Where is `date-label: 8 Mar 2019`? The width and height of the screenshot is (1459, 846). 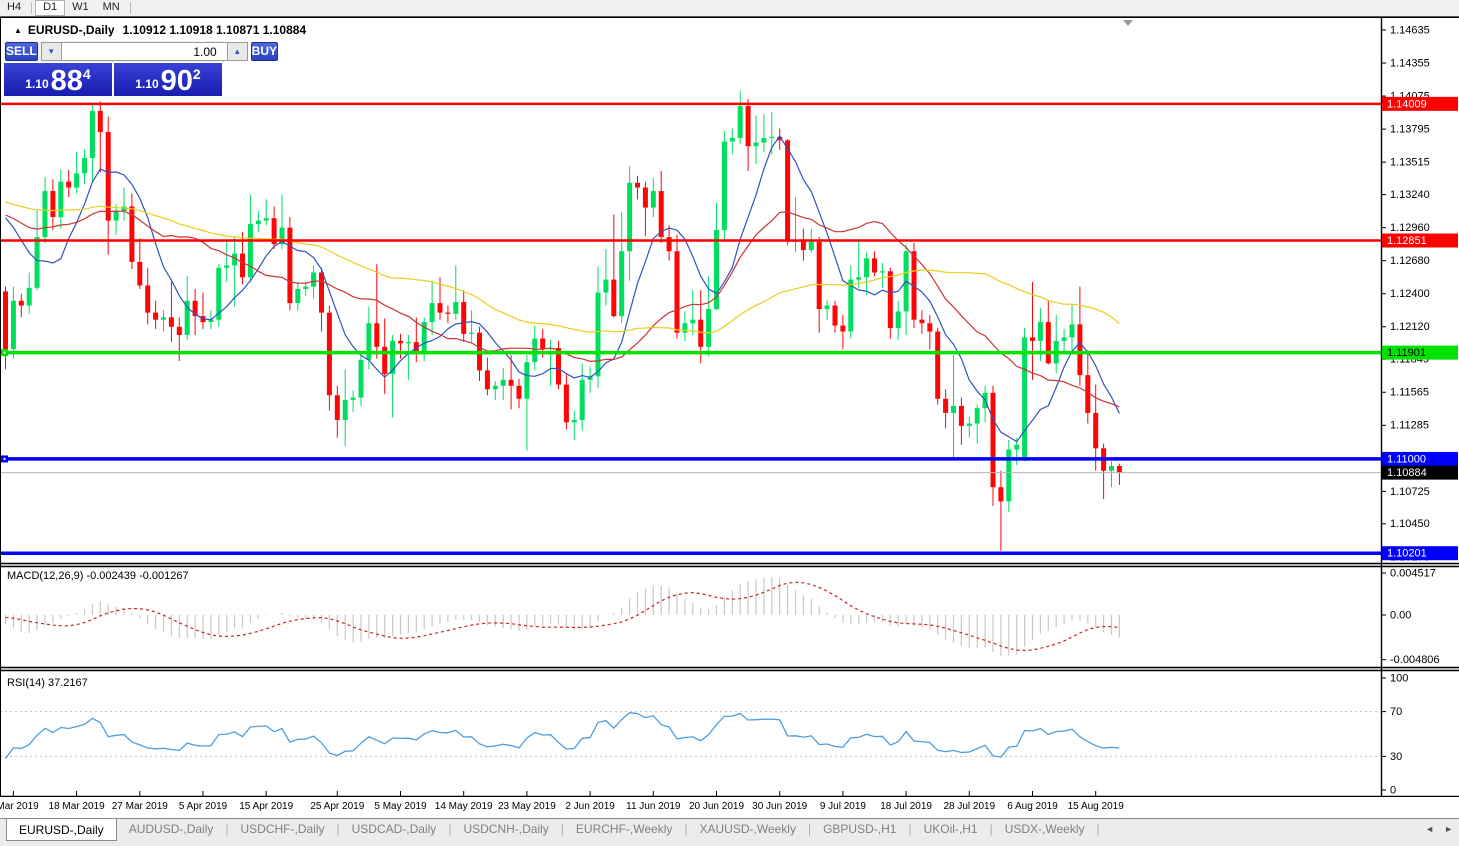
date-label: 8 Mar 2019 is located at coordinates (19, 806).